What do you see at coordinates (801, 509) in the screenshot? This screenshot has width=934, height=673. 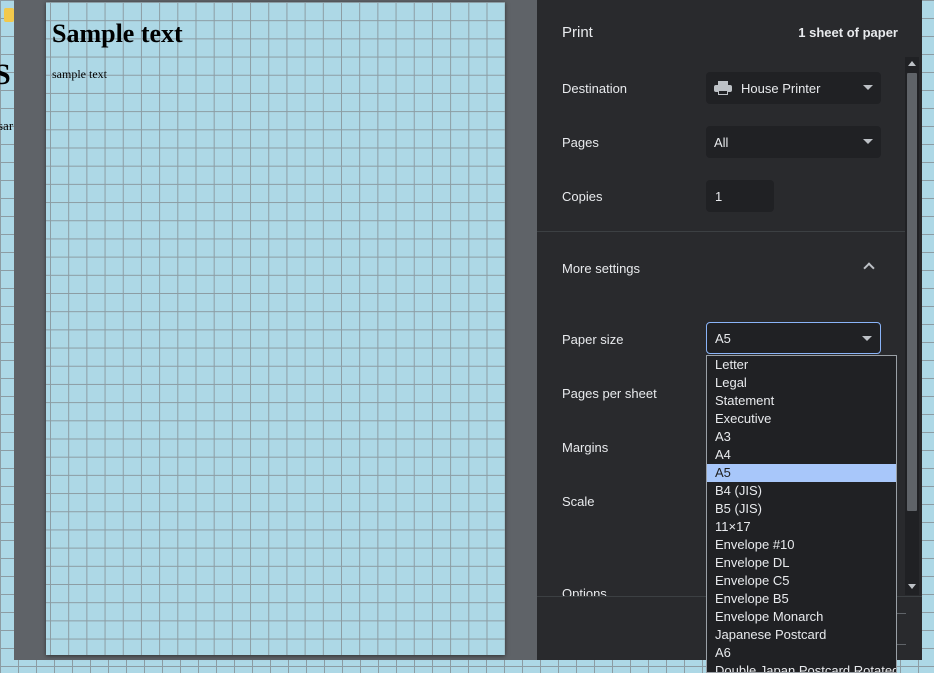 I see `dropdown-option: B5 (JIS)` at bounding box center [801, 509].